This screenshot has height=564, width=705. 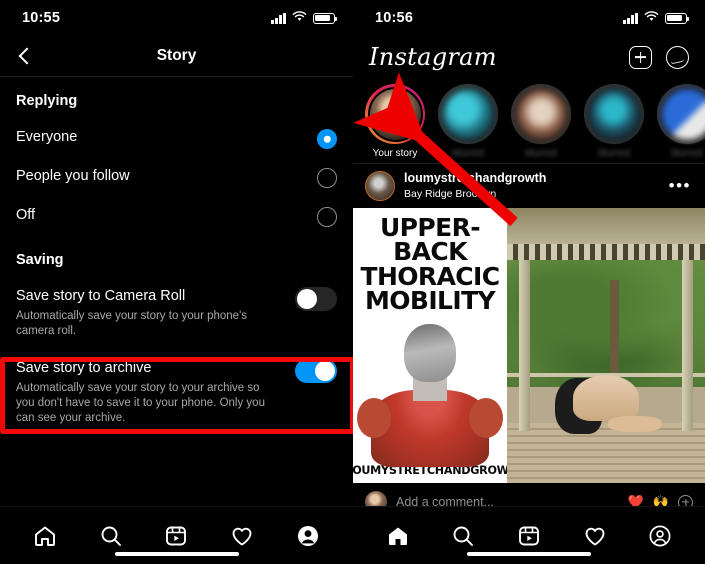 I want to click on messenger-icon, so click(x=677, y=57).